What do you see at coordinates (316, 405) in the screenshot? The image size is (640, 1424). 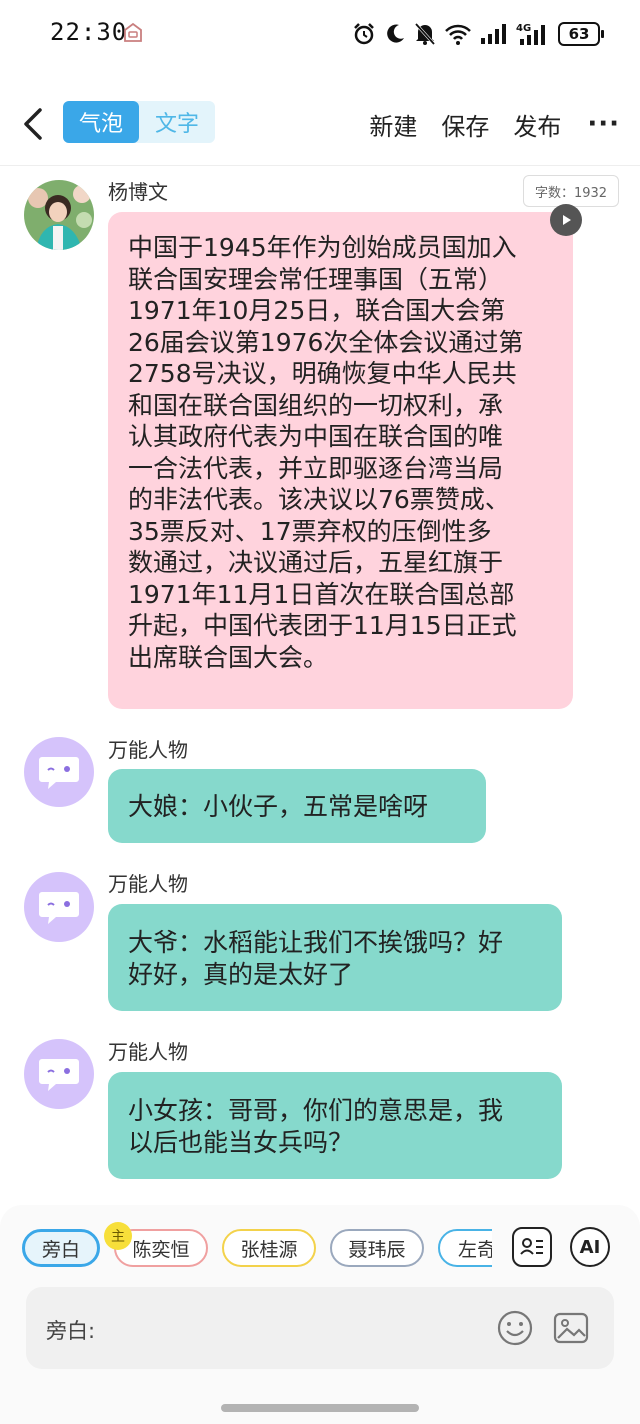 I see `message-line: 和国在联合国组织的一切权利，承` at bounding box center [316, 405].